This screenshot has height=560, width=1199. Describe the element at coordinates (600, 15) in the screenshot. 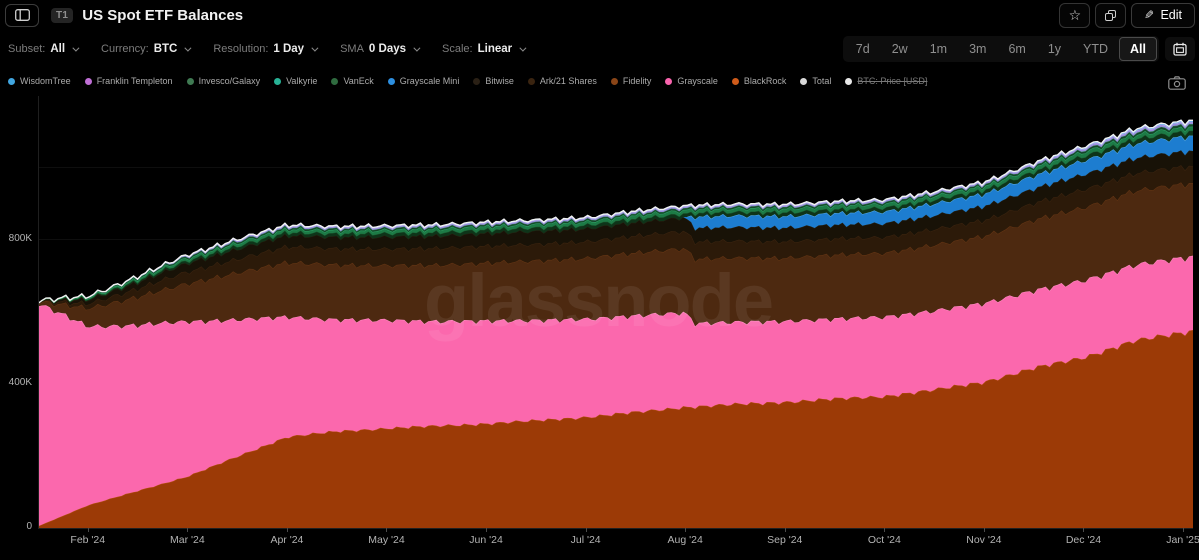

I see `header-bar: T1 US Spot ETF Balances ☆ ✎ Edit` at that location.